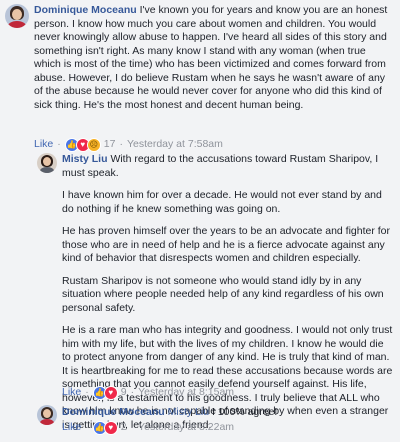 This screenshot has height=442, width=400. What do you see at coordinates (188, 412) in the screenshot?
I see `mention-link: Misty Liu` at bounding box center [188, 412].